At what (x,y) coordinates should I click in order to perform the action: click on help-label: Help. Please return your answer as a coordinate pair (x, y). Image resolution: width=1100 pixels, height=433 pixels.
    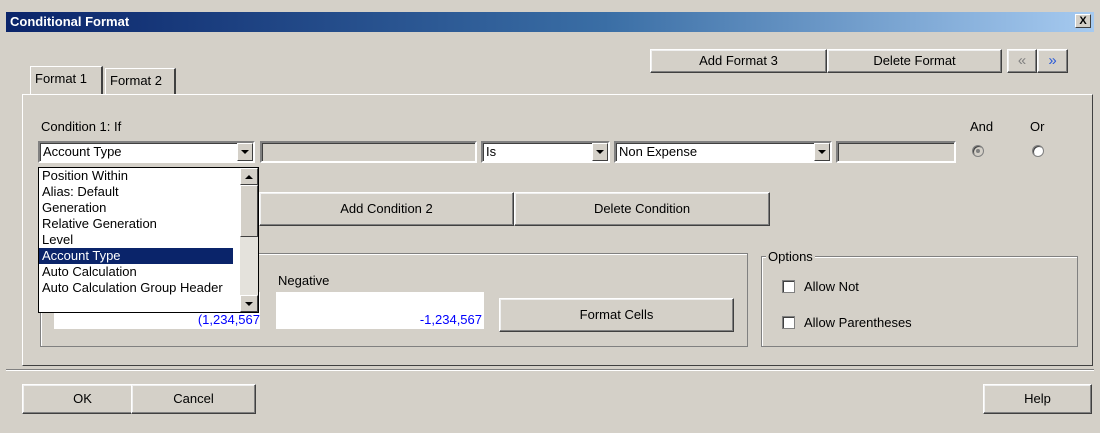
    Looking at the image, I should click on (1037, 398).